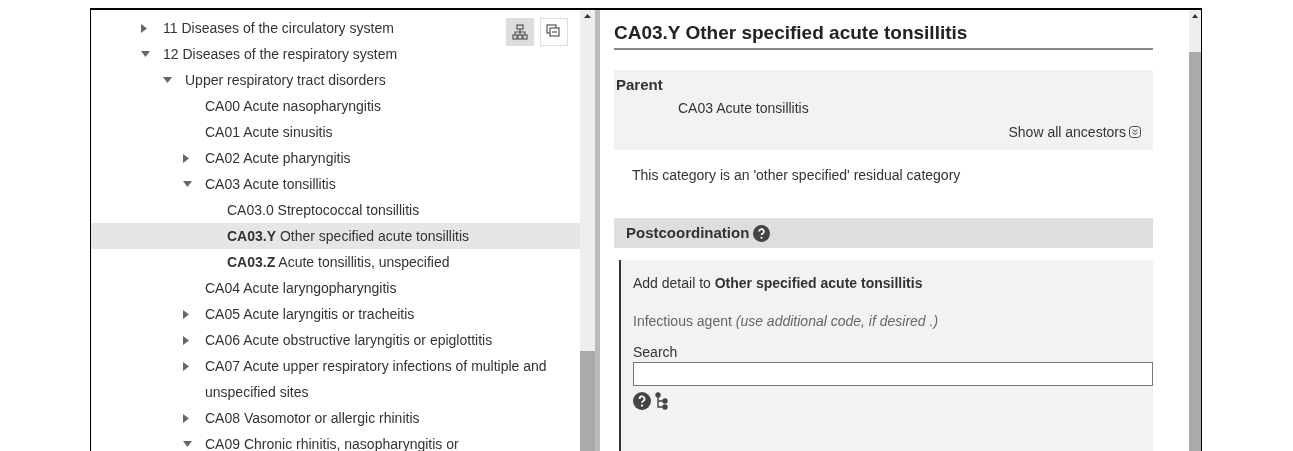  I want to click on tree-row: CA06 Acute obstructive laryngitis or epiglottitis, so click(336, 340).